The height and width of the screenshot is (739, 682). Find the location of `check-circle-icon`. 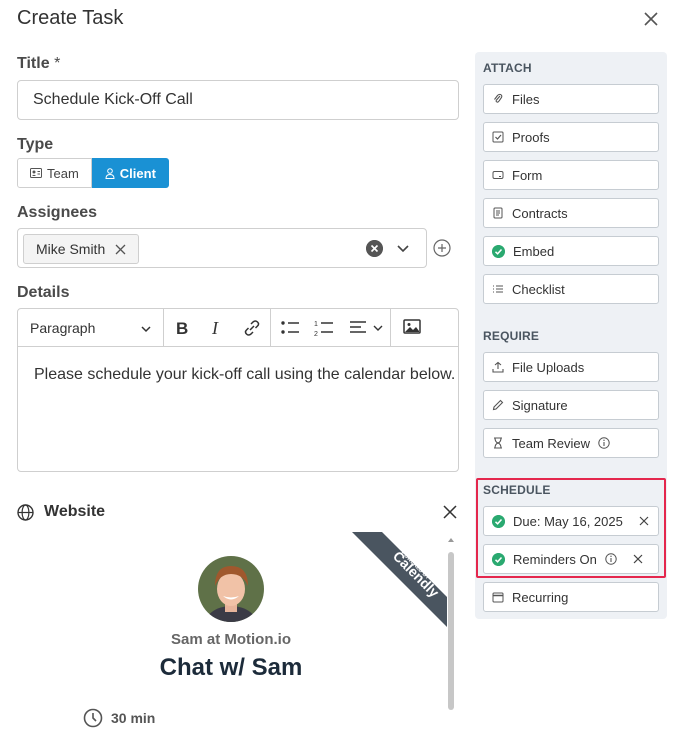

check-circle-icon is located at coordinates (498, 251).